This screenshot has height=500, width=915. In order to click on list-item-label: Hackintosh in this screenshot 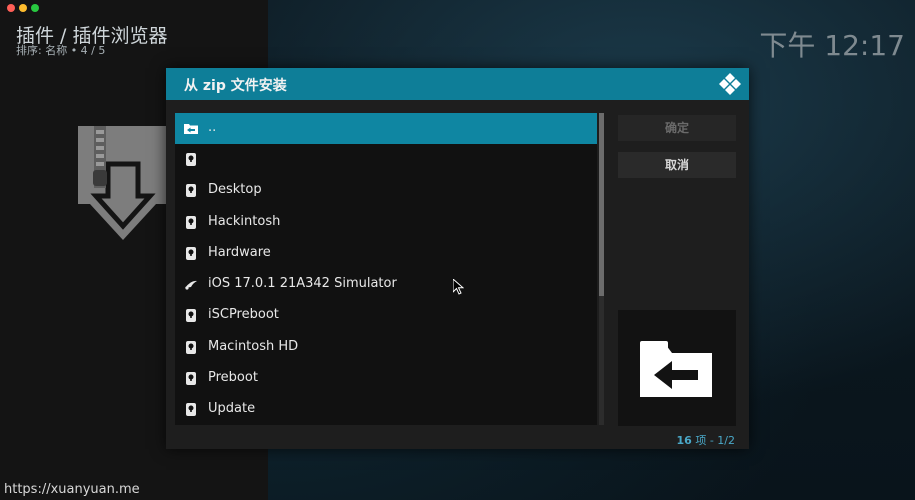, I will do `click(244, 221)`.